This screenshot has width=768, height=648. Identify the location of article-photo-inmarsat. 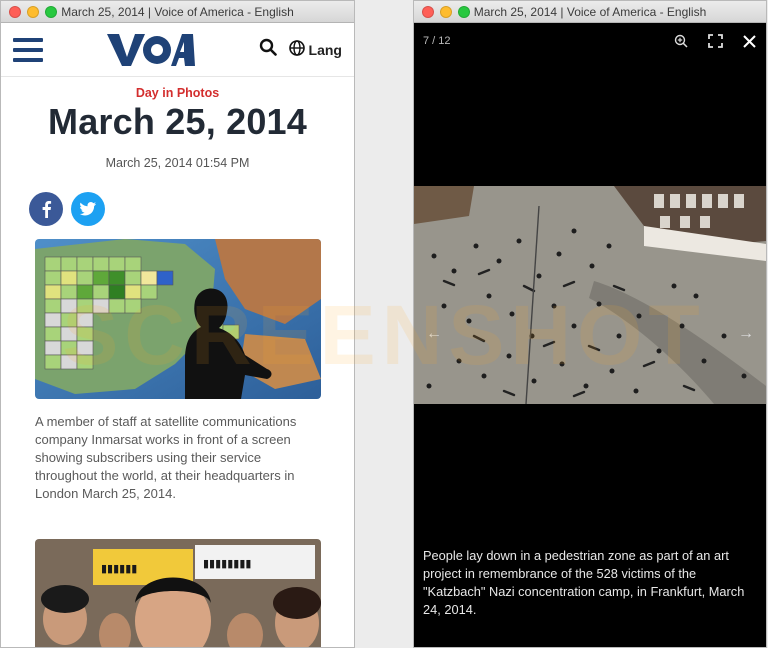
(178, 319).